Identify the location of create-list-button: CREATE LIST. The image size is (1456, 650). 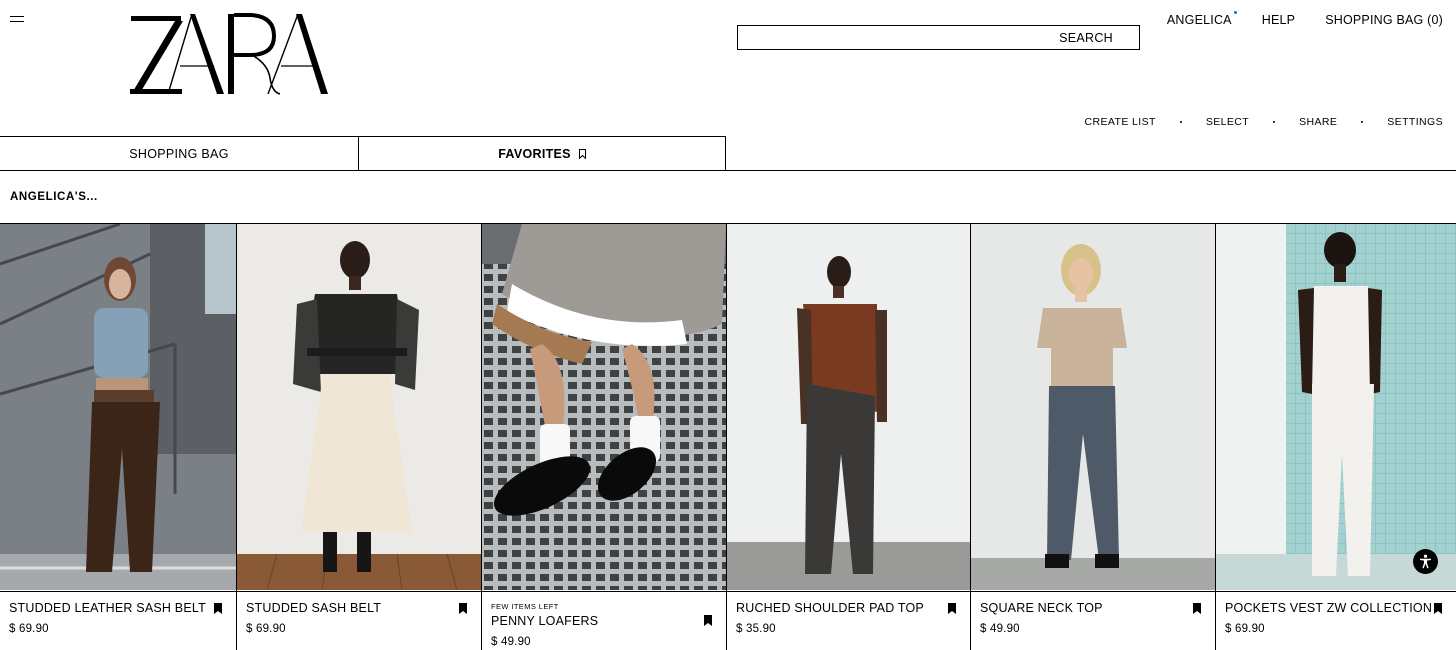
(1120, 122).